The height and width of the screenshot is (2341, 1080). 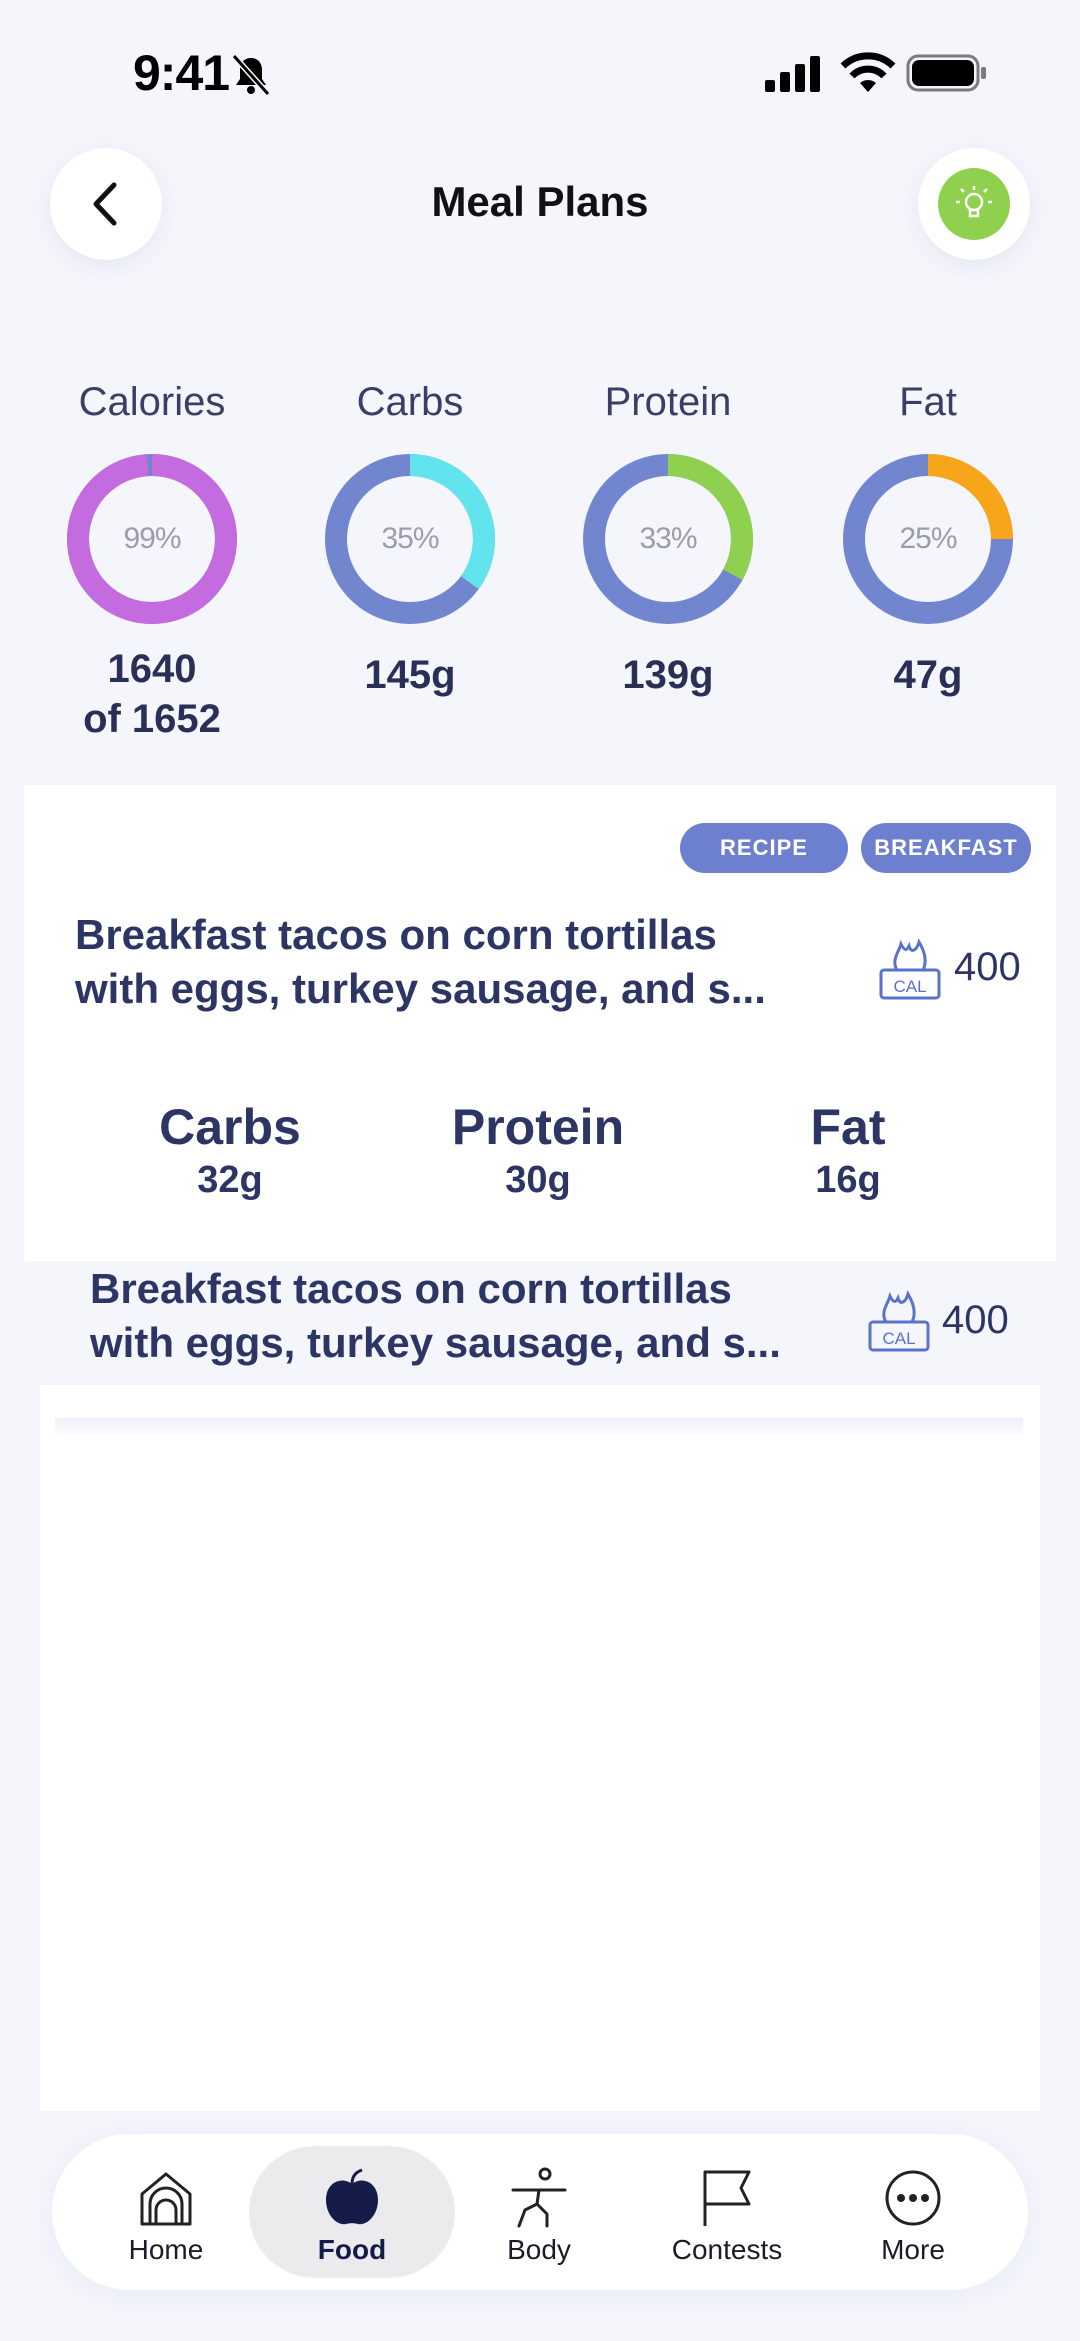 I want to click on macro-label: Protein, so click(x=668, y=402).